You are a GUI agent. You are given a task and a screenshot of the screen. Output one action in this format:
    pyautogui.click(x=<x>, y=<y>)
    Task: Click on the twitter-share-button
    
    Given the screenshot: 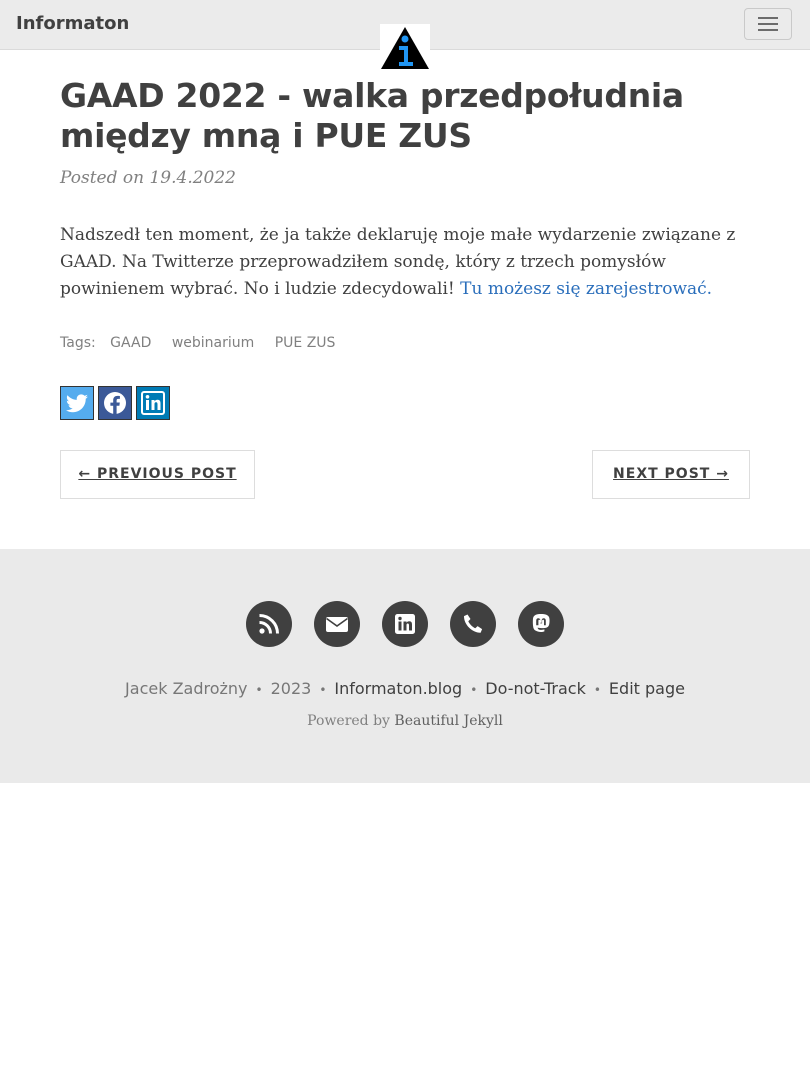 What is the action you would take?
    pyautogui.click(x=77, y=403)
    